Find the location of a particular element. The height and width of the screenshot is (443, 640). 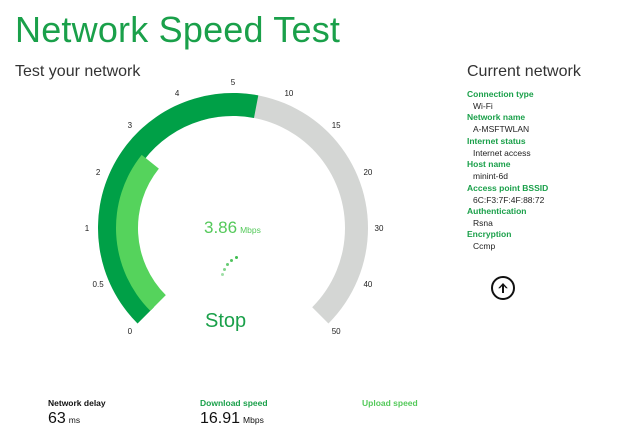

gauge-tick-label: 5 is located at coordinates (233, 82).